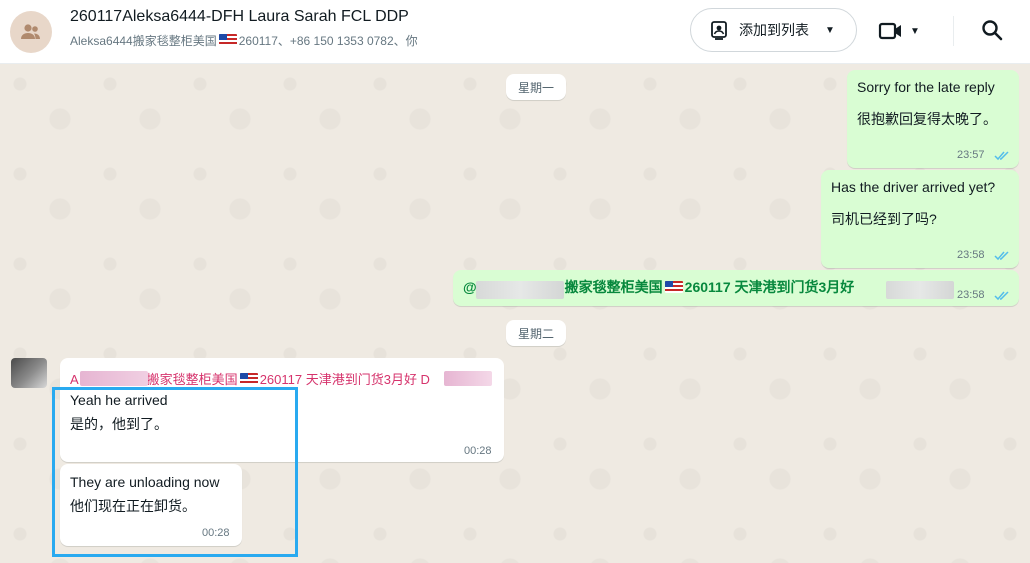 This screenshot has height=563, width=1030. What do you see at coordinates (239, 17) in the screenshot?
I see `chat-title: 260117Aleksa6444-DFH Laura Sarah FCL DDP` at bounding box center [239, 17].